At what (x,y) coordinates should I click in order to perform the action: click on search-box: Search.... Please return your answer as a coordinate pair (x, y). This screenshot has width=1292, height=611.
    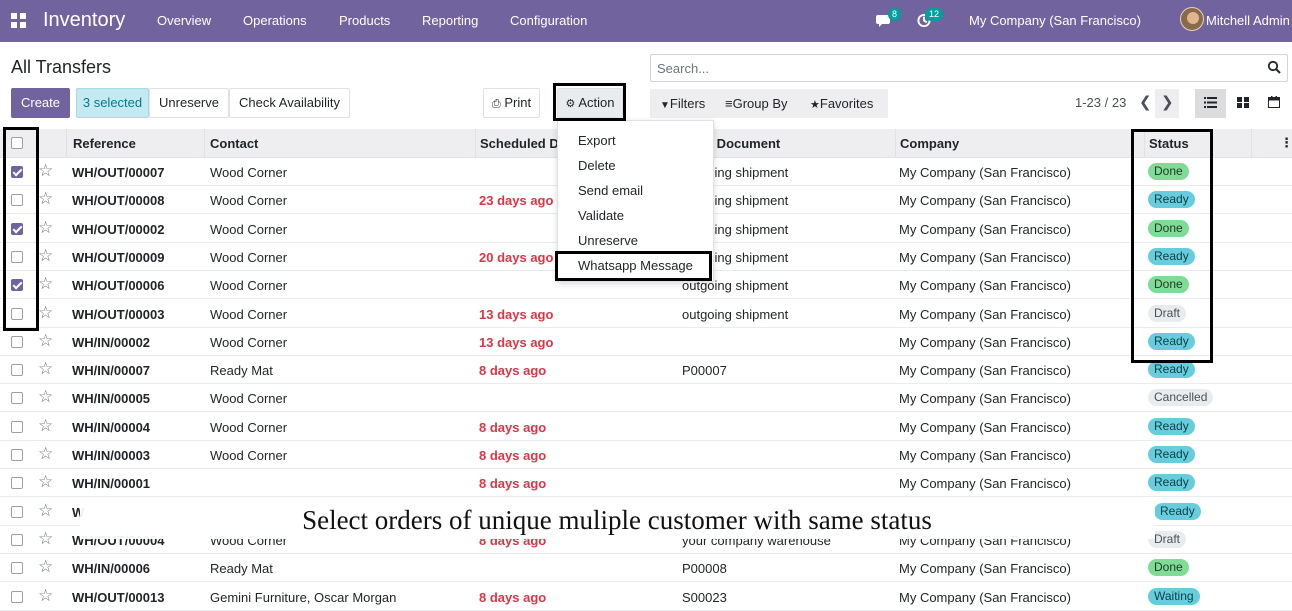
    Looking at the image, I should click on (969, 68).